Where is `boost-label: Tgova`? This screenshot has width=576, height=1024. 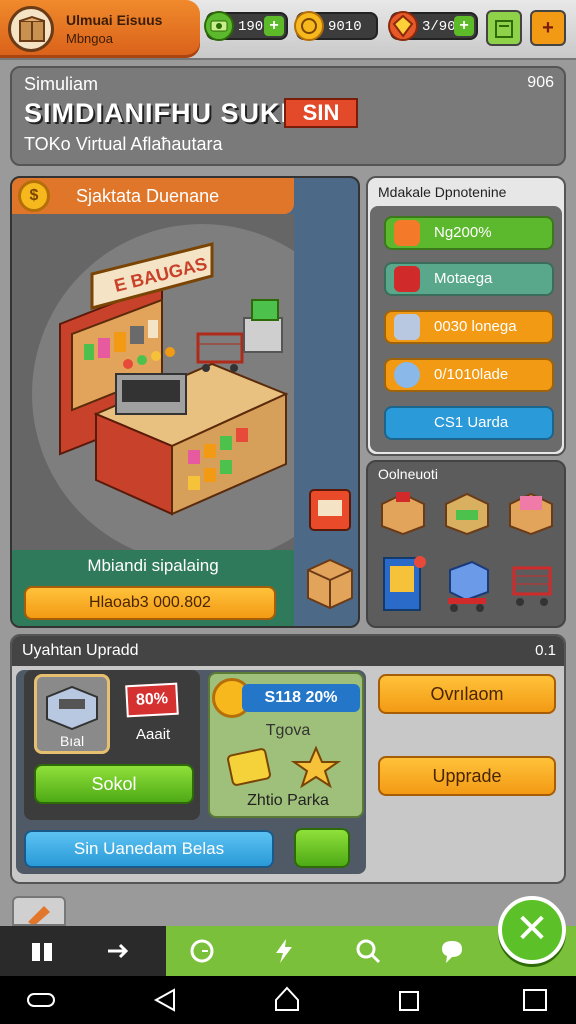
boost-label: Tgova is located at coordinates (288, 730).